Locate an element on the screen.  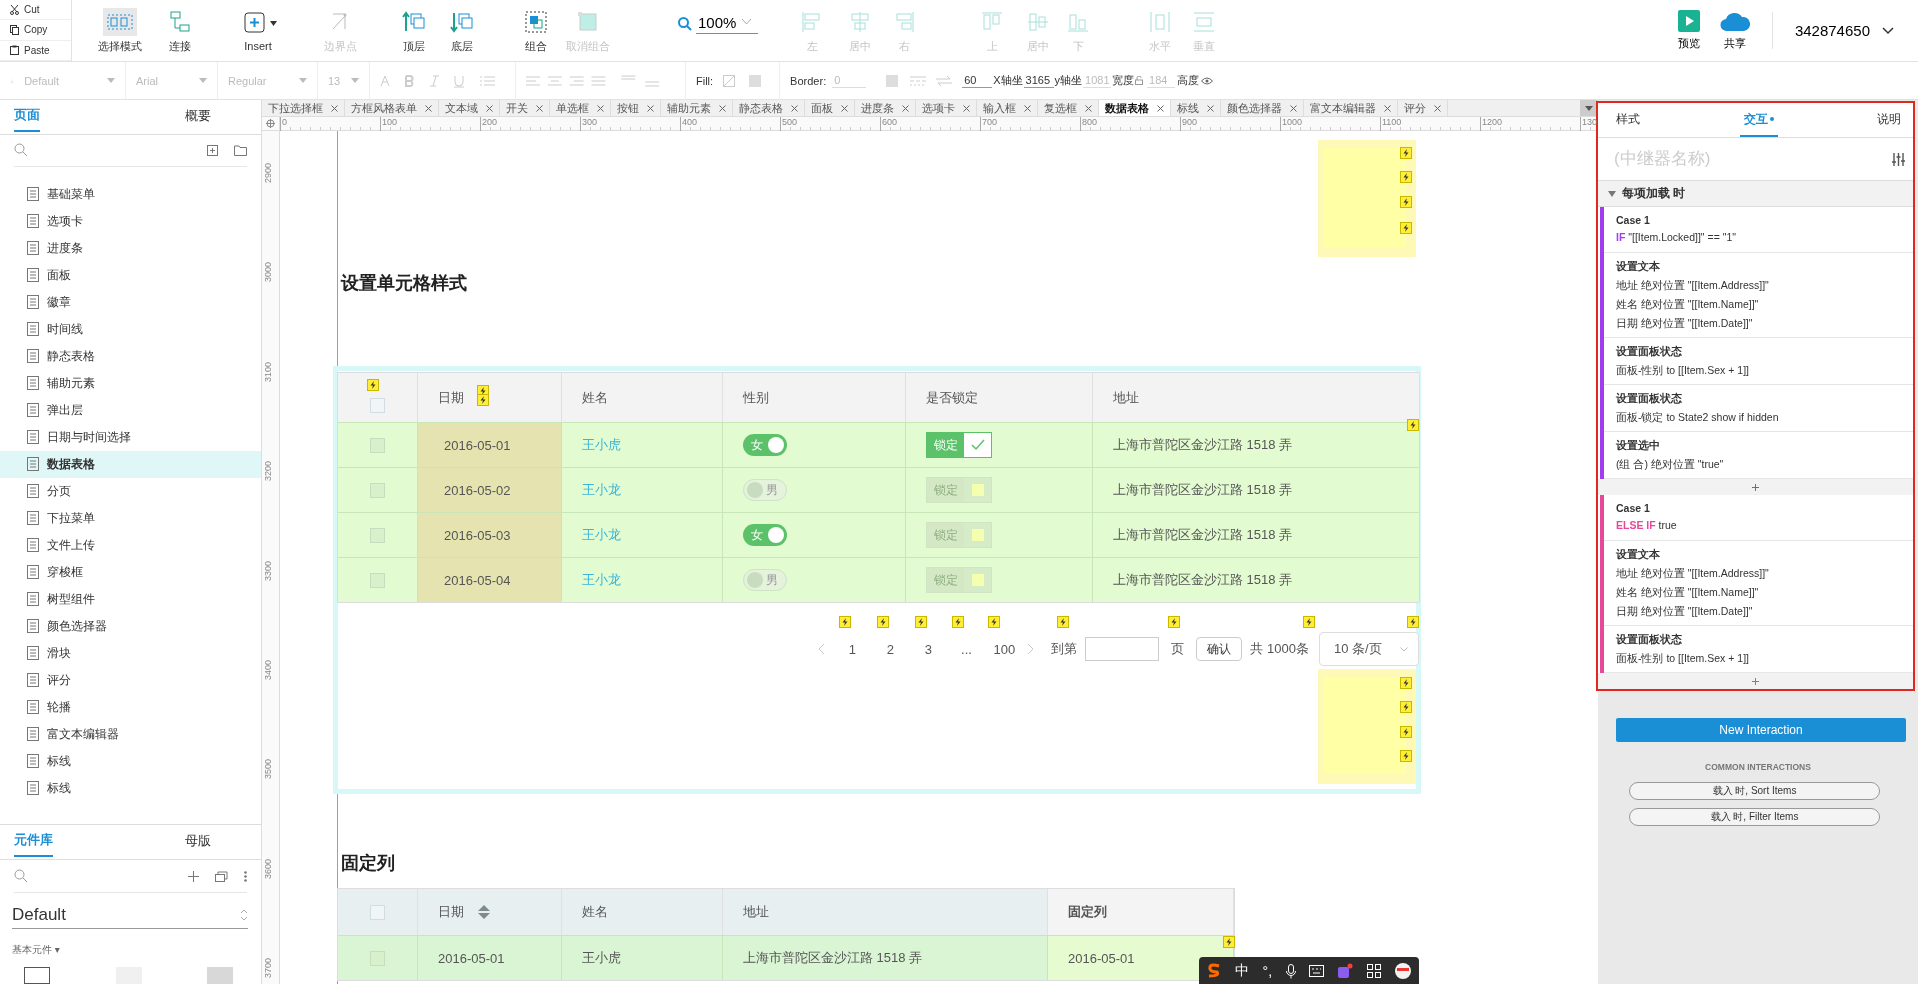
page-size-dropdown: 10 条/页 is located at coordinates (1369, 649).